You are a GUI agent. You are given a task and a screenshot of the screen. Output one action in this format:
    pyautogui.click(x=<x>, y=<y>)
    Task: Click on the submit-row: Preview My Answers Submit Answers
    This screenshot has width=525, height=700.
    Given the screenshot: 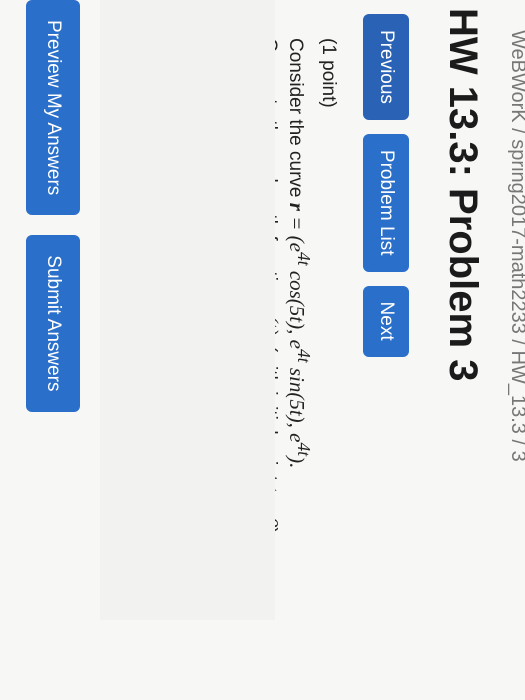 What is the action you would take?
    pyautogui.click(x=53, y=206)
    